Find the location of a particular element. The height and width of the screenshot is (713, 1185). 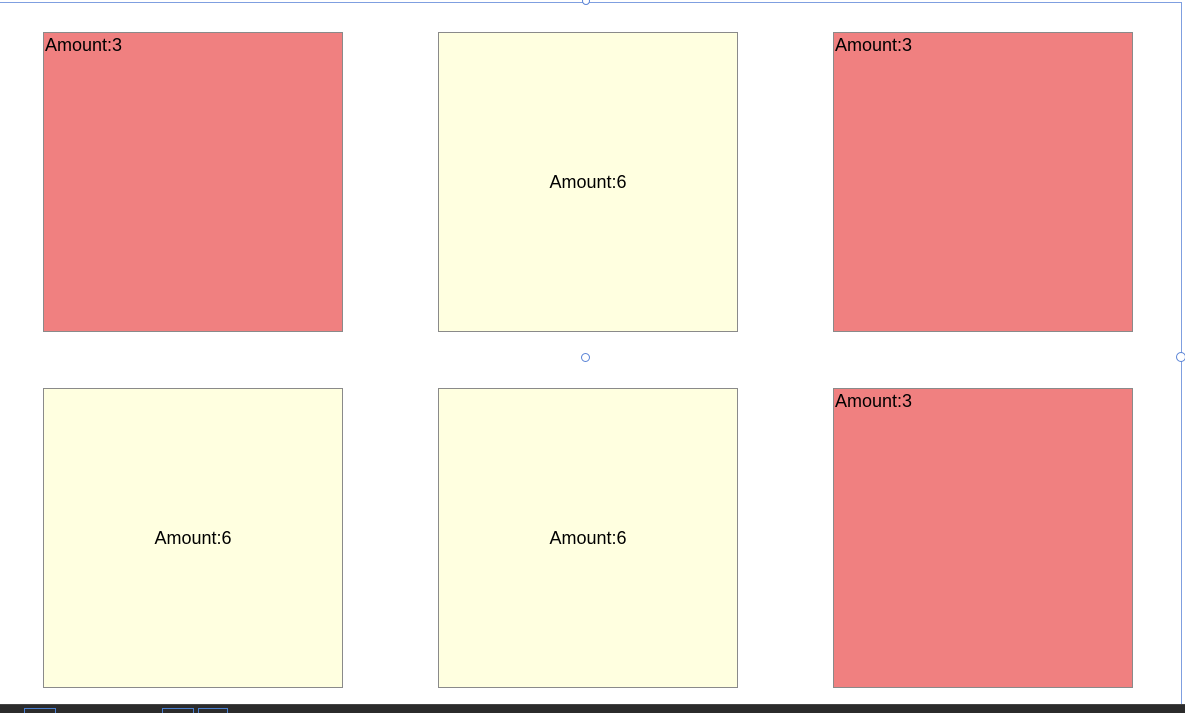

tile-2: Amount:6 is located at coordinates (588, 182).